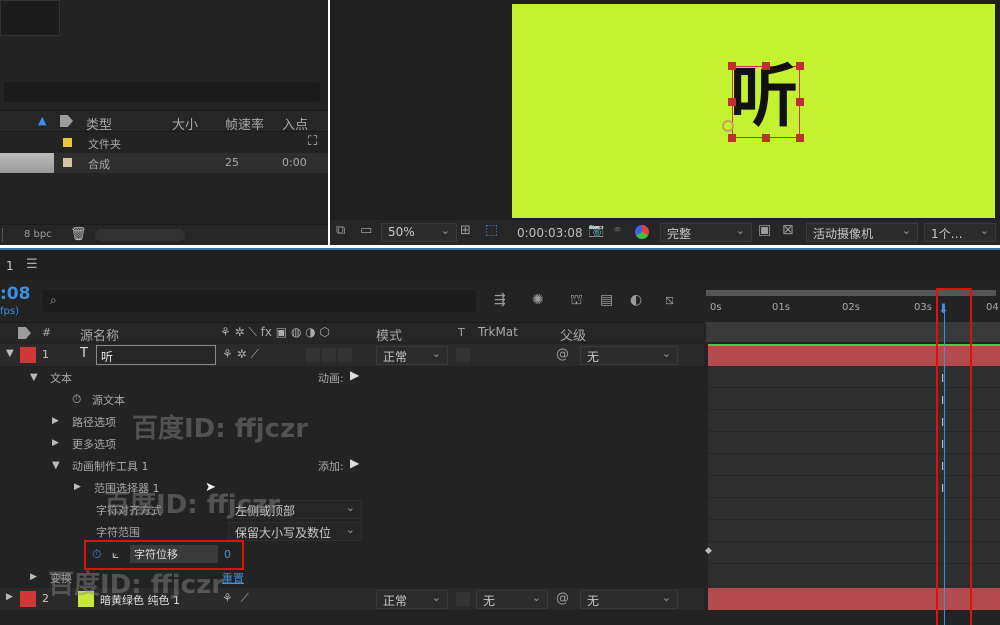  Describe the element at coordinates (330, 355) in the screenshot. I see `switch-boxes` at that location.